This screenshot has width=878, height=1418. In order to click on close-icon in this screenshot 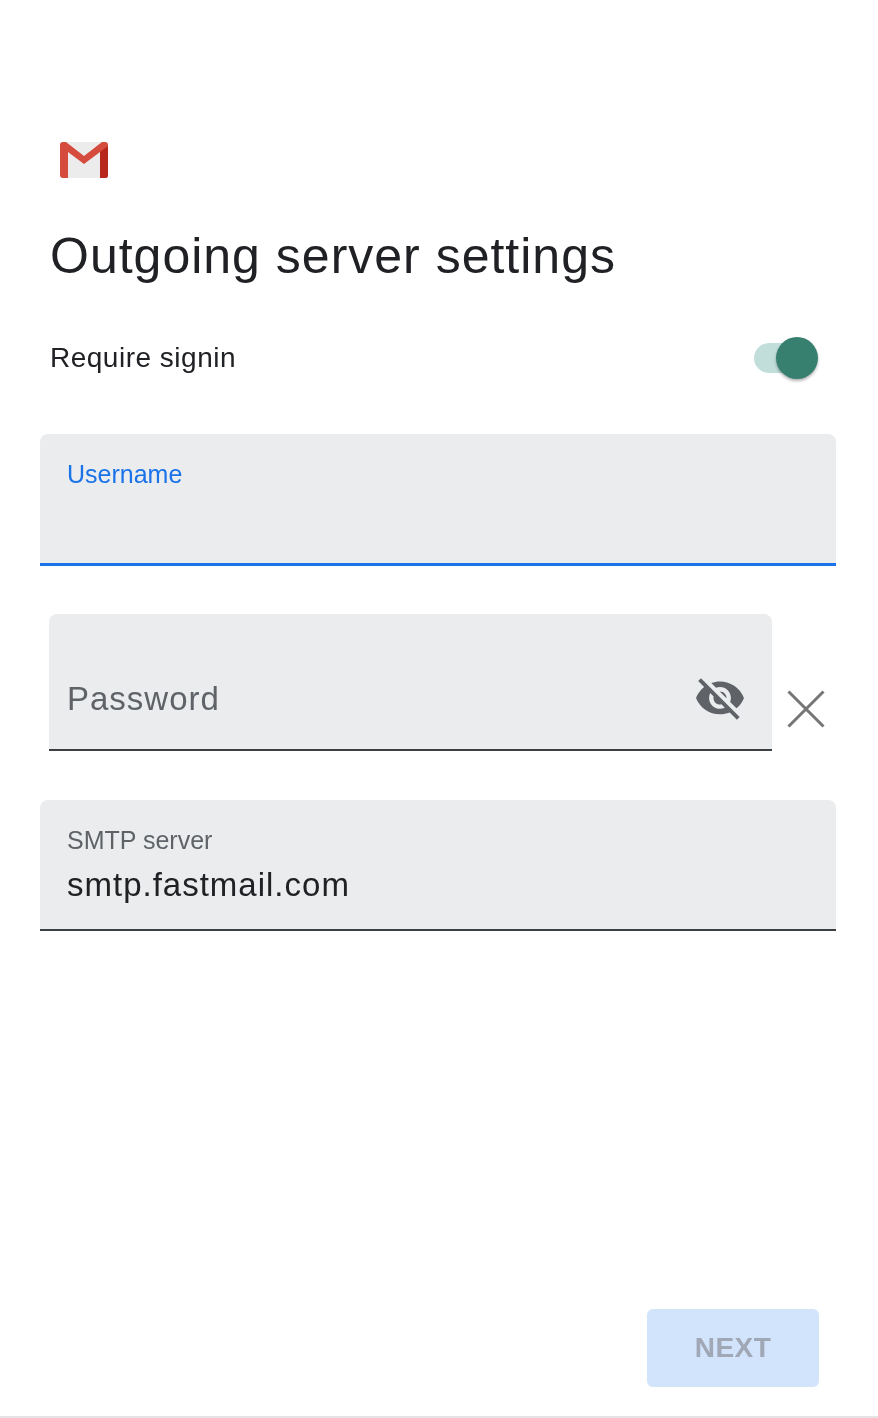, I will do `click(806, 709)`.